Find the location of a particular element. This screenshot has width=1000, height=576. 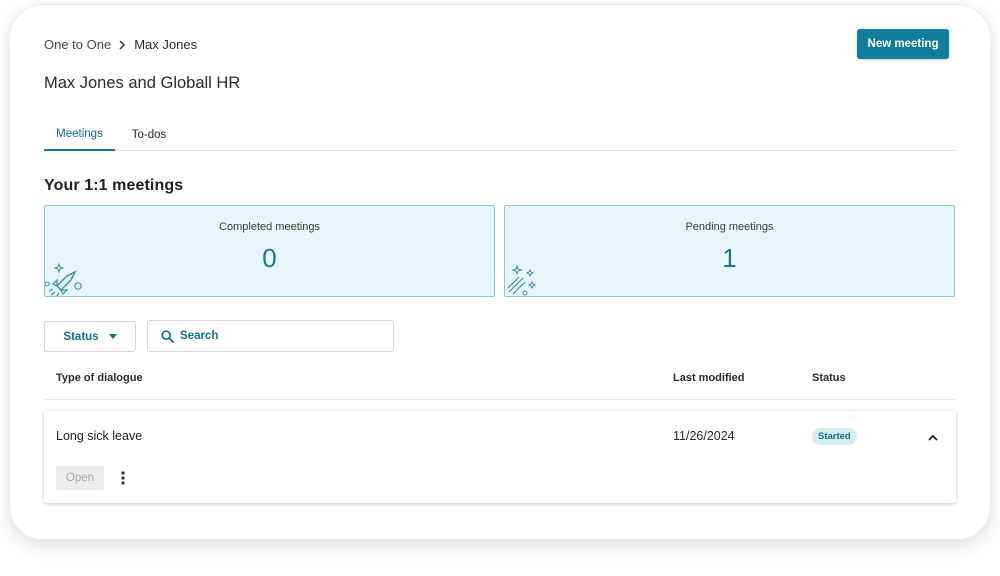

sparkle-icon is located at coordinates (522, 280).